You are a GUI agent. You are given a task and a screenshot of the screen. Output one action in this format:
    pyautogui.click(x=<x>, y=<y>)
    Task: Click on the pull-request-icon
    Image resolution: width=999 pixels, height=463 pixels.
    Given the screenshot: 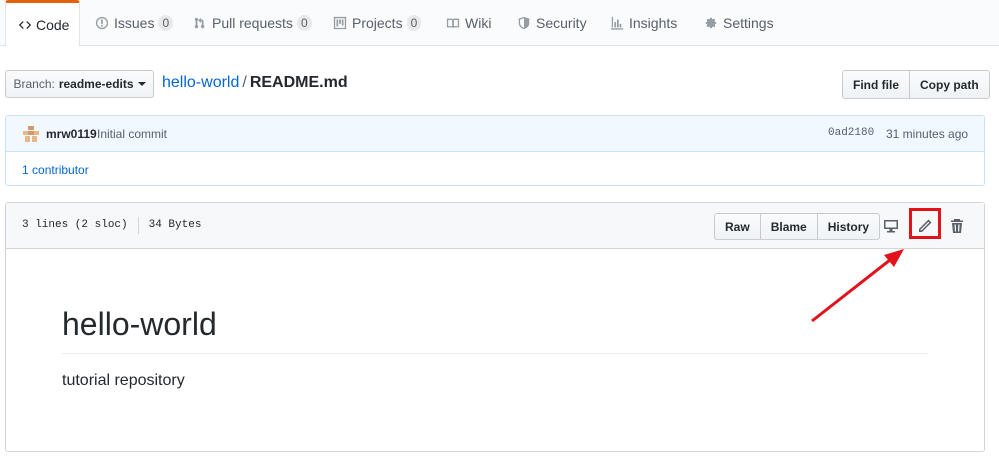 What is the action you would take?
    pyautogui.click(x=200, y=23)
    